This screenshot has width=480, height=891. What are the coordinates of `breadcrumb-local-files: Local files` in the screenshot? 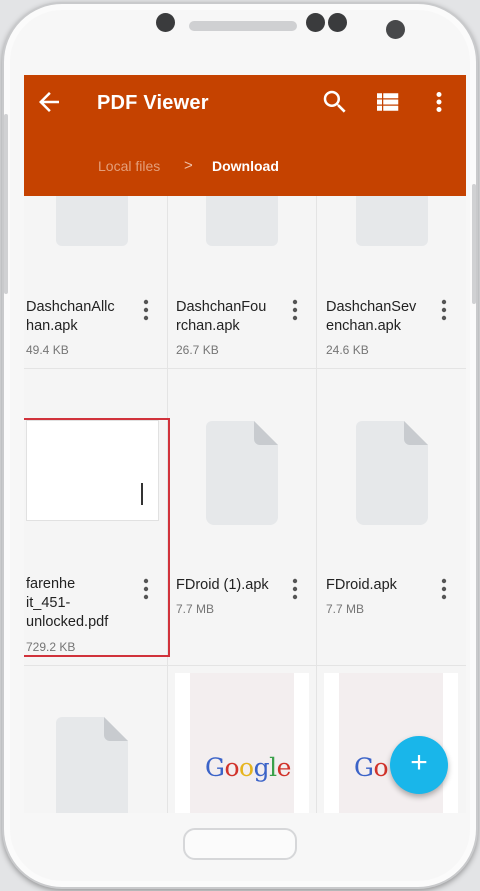 It's located at (129, 166).